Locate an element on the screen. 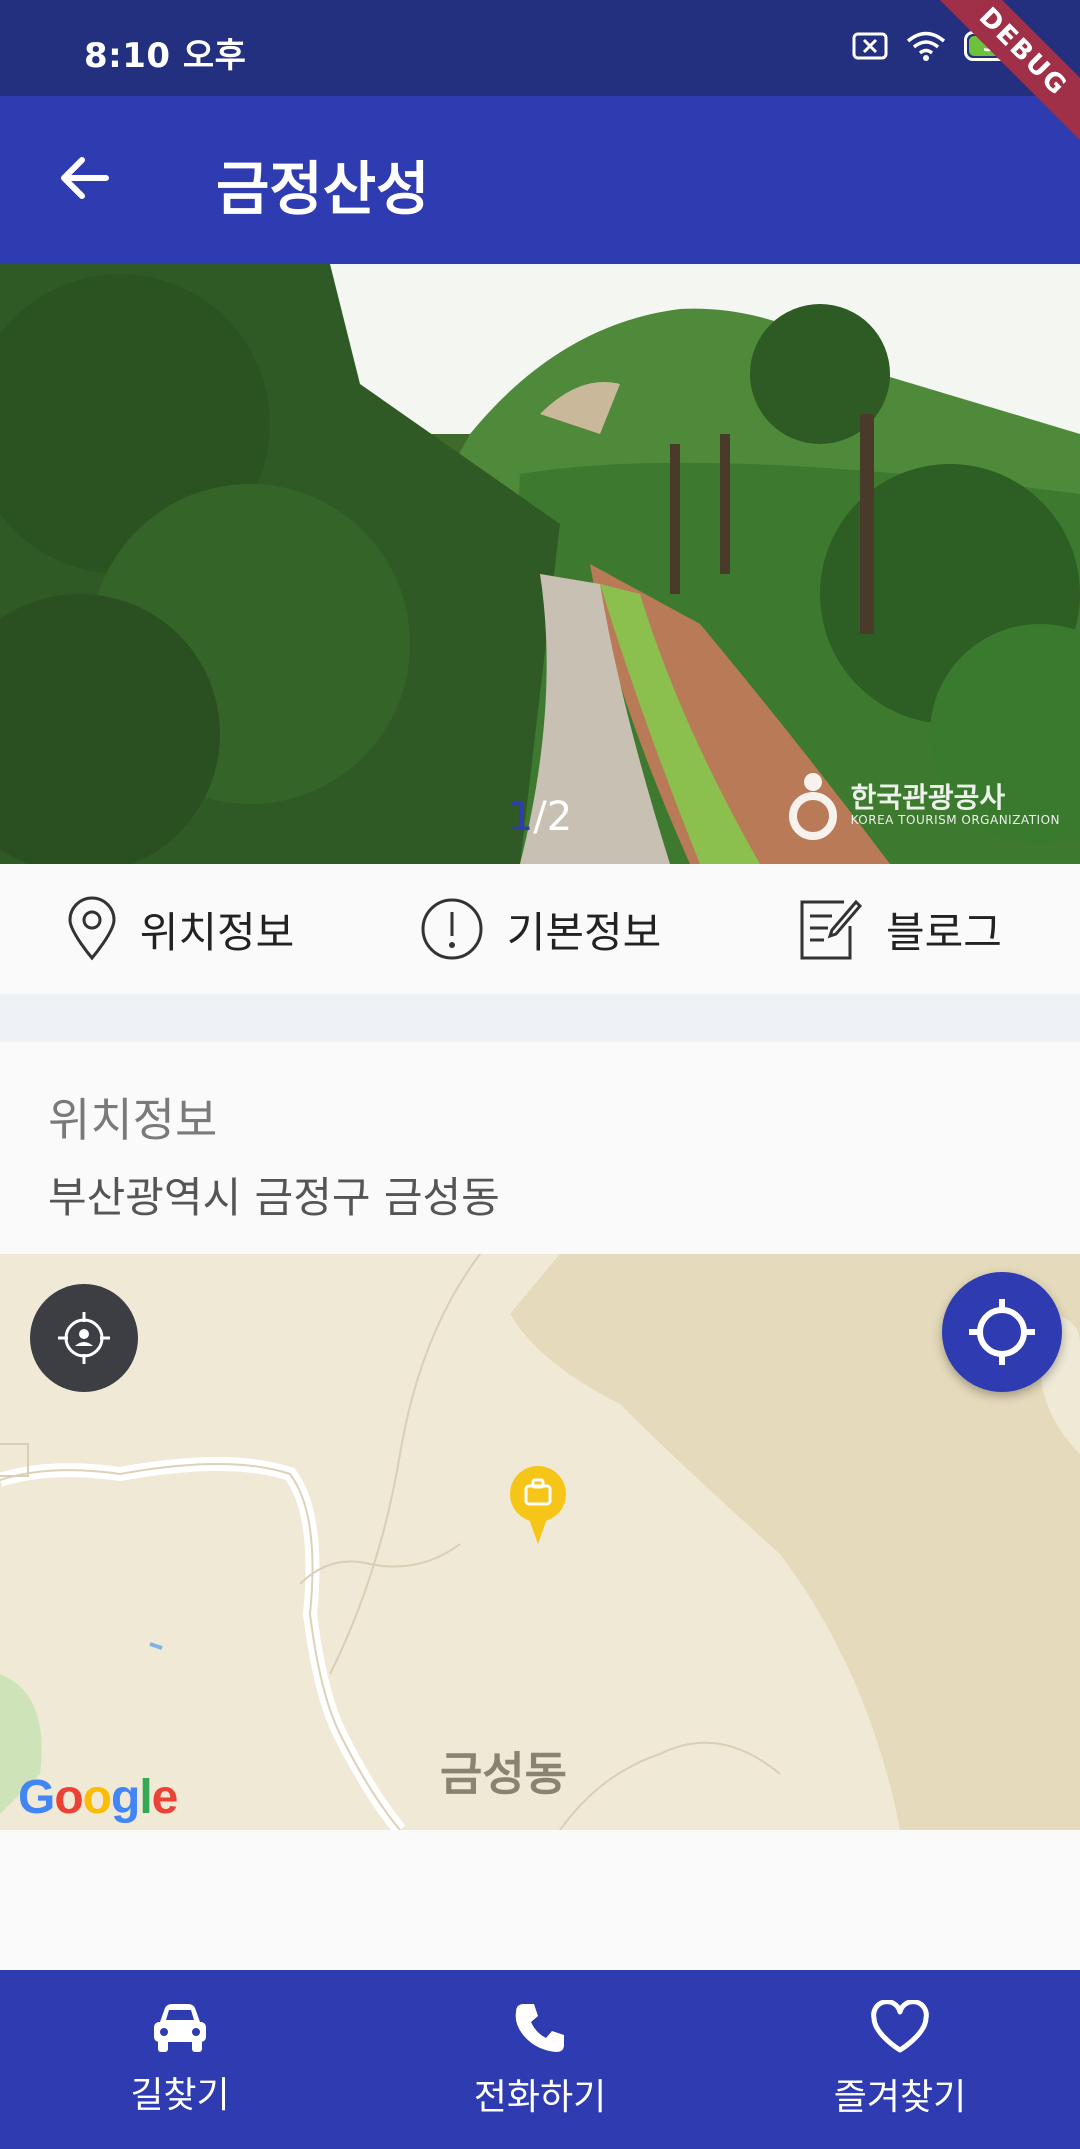 Image resolution: width=1080 pixels, height=2149 pixels. map-marker-icon is located at coordinates (538, 1506).